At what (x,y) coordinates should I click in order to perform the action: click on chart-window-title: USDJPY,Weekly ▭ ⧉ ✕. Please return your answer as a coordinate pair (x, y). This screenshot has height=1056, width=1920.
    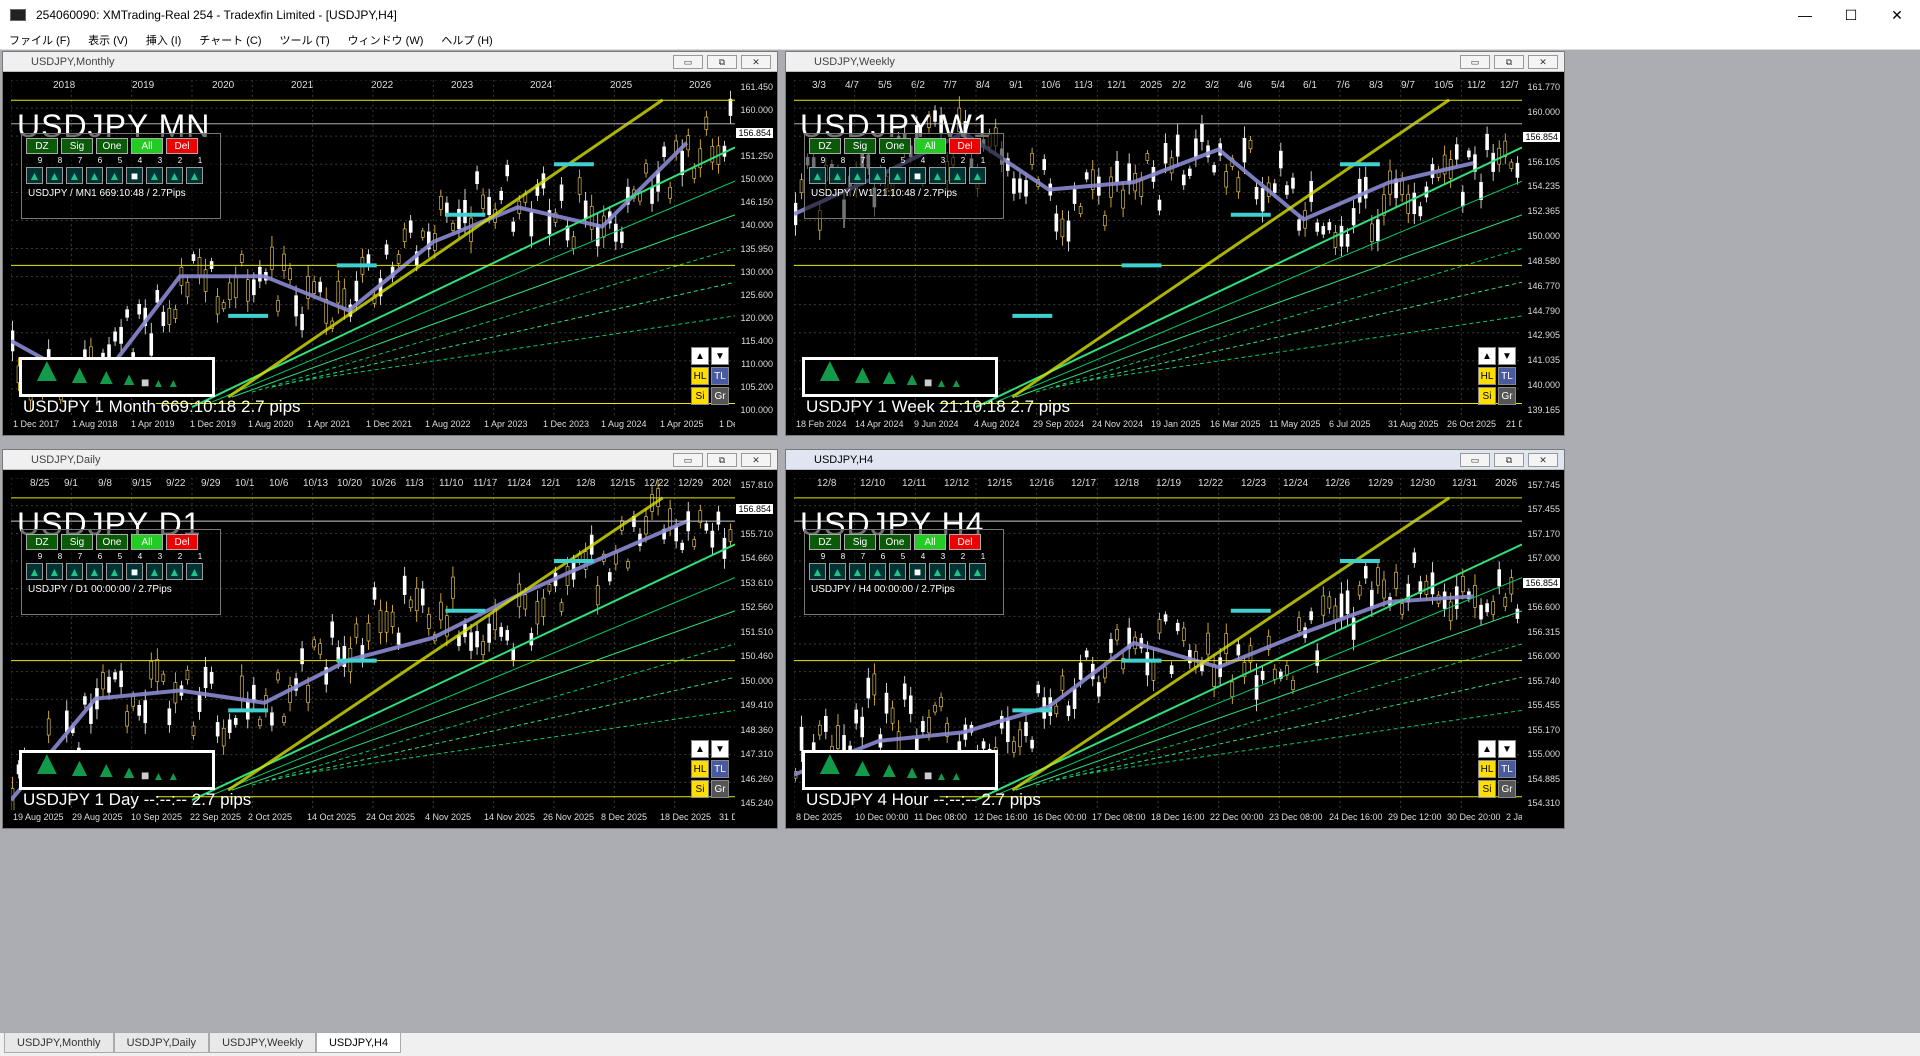
    Looking at the image, I should click on (1175, 62).